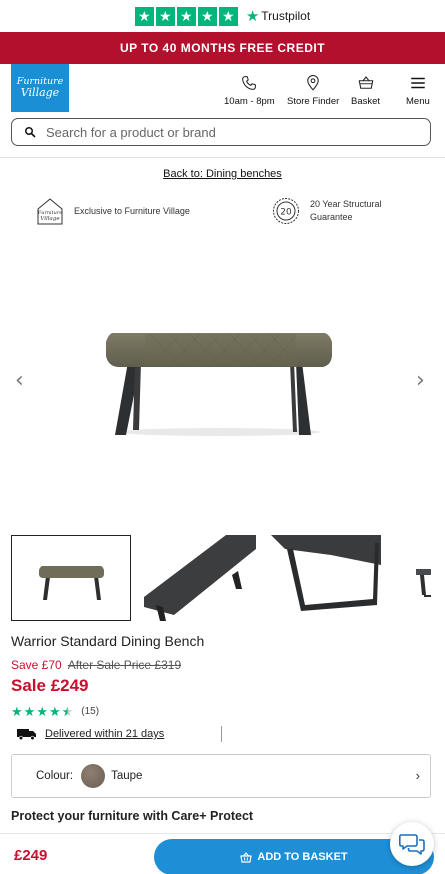  Describe the element at coordinates (249, 83) in the screenshot. I see `phone-icon` at that location.